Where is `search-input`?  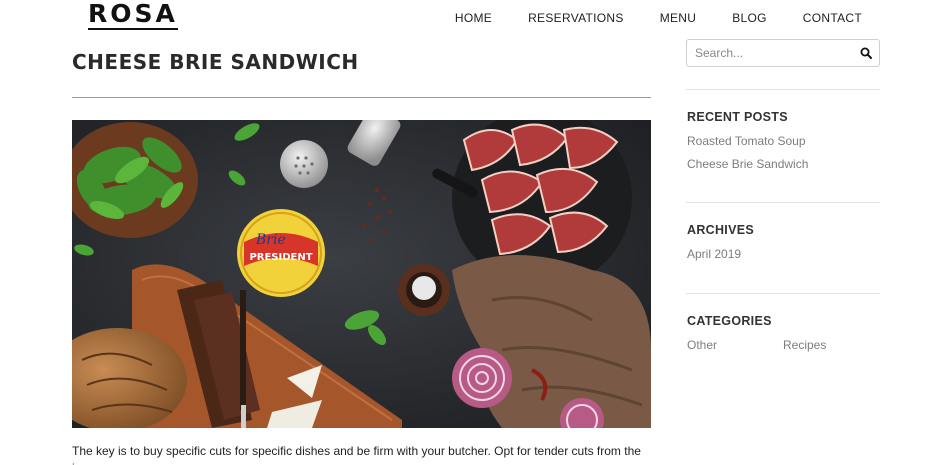
search-input is located at coordinates (770, 53).